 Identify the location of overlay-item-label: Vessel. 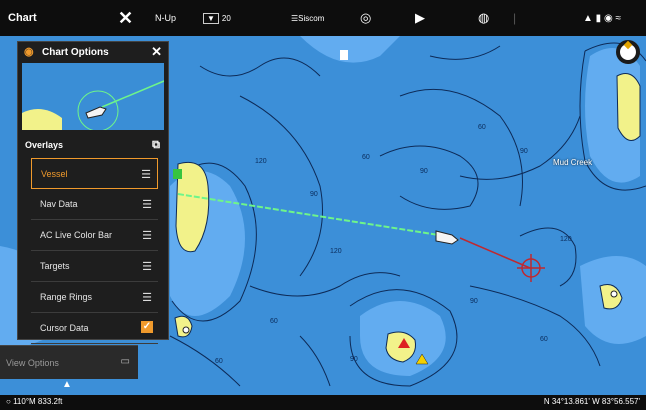
(54, 173).